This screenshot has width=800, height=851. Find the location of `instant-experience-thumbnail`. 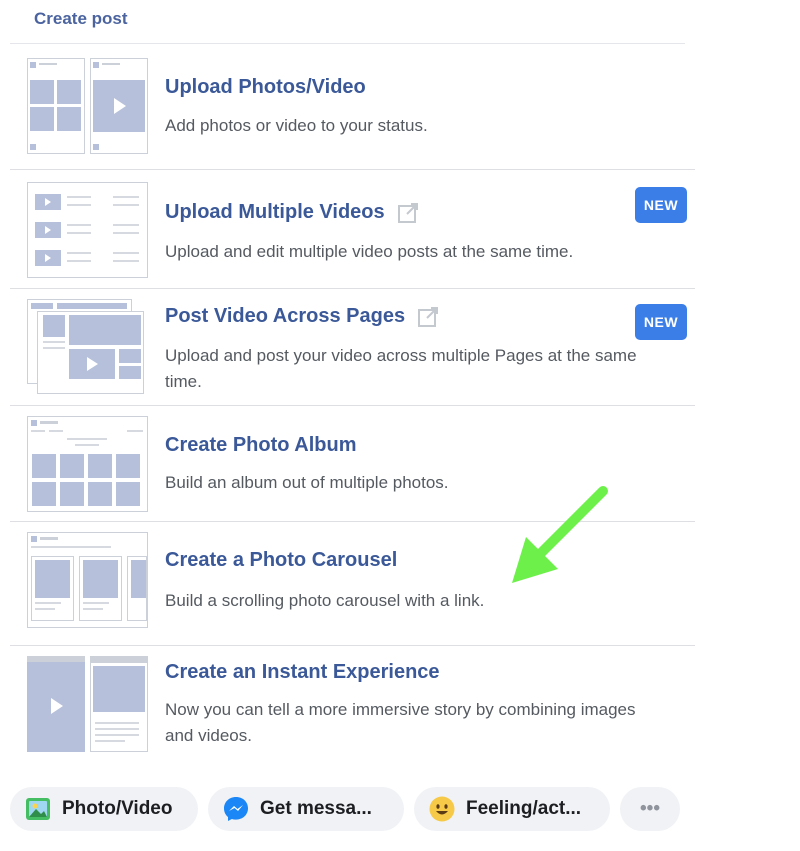

instant-experience-thumbnail is located at coordinates (87, 704).